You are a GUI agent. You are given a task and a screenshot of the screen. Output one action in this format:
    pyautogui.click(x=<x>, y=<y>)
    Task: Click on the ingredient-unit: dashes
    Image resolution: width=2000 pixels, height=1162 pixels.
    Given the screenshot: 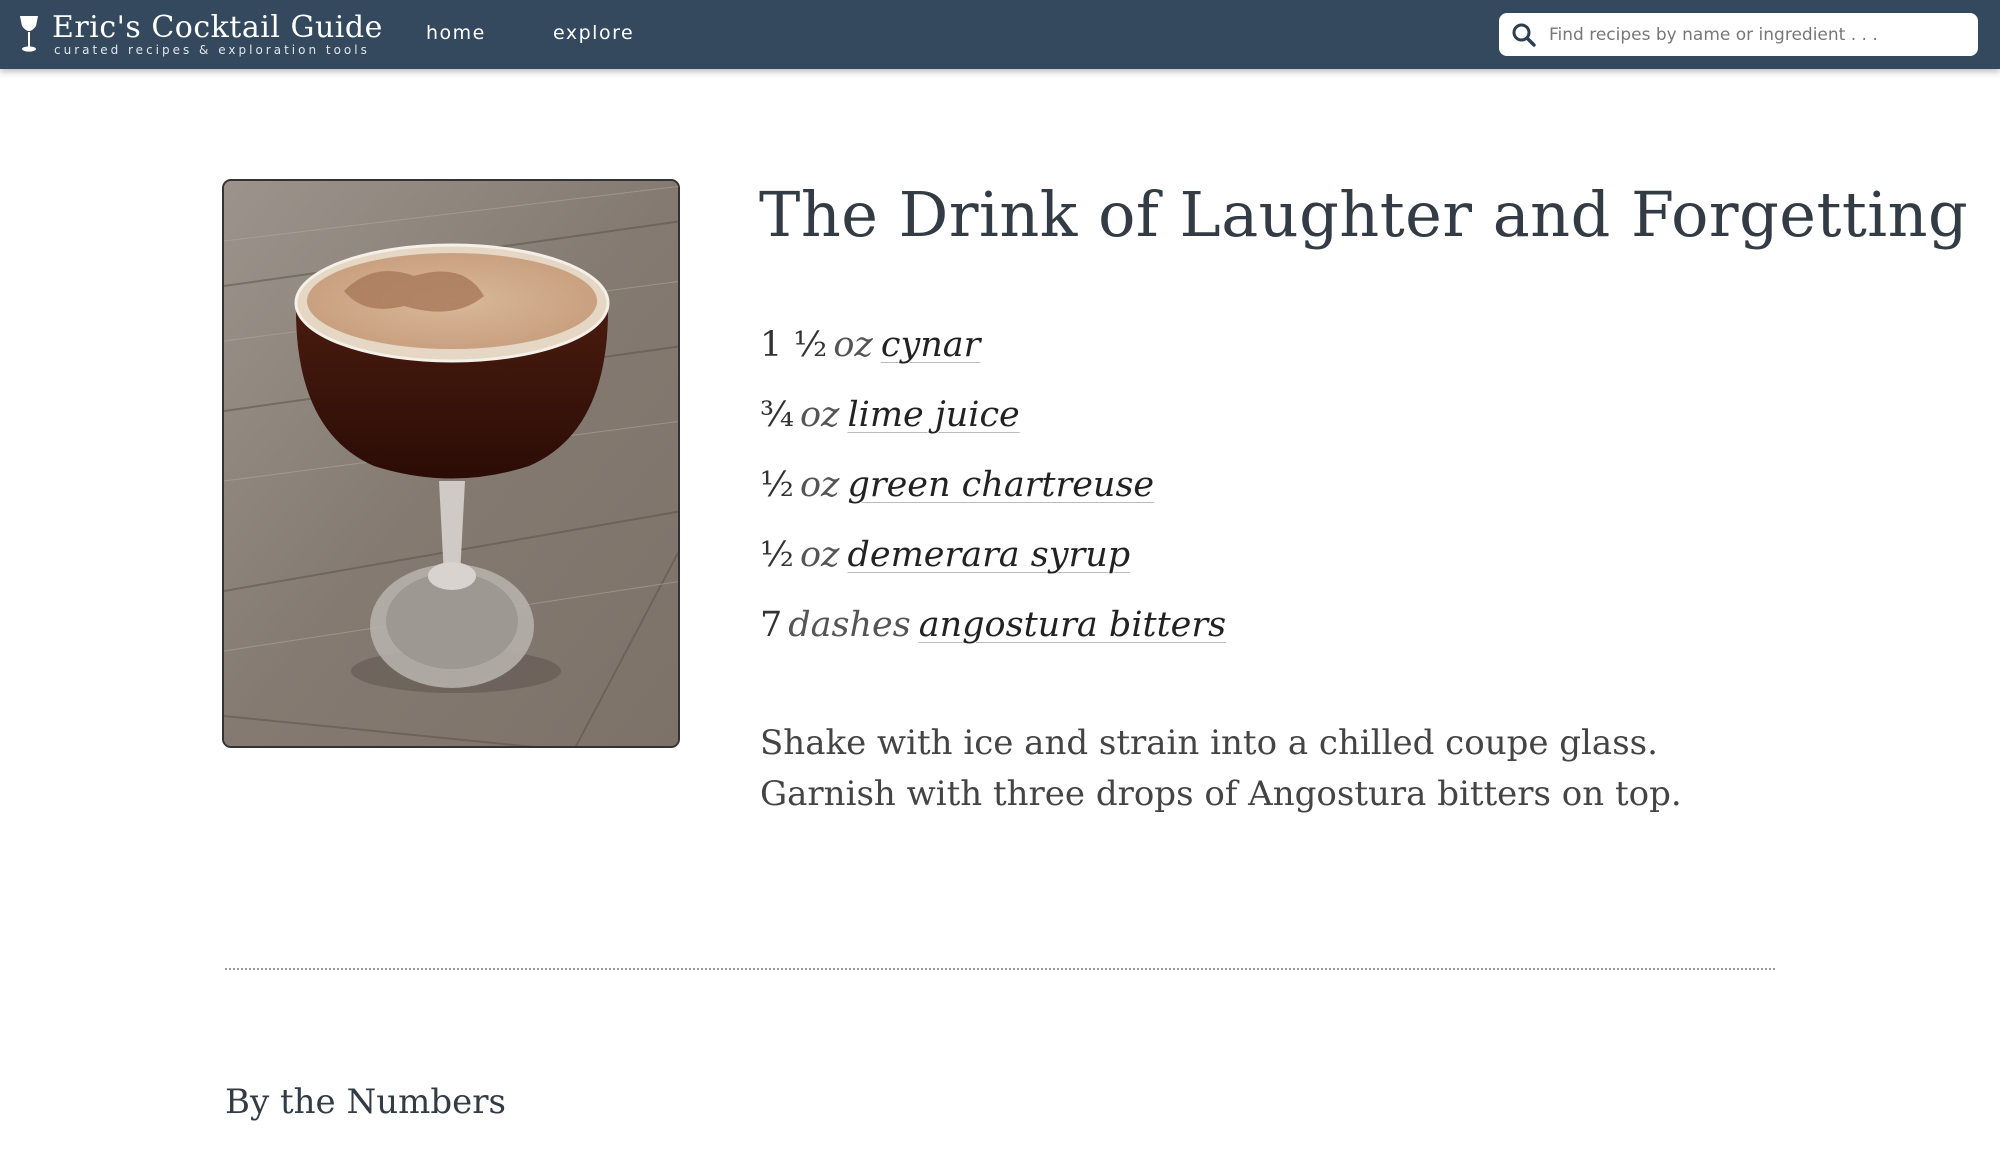 What is the action you would take?
    pyautogui.click(x=849, y=625)
    